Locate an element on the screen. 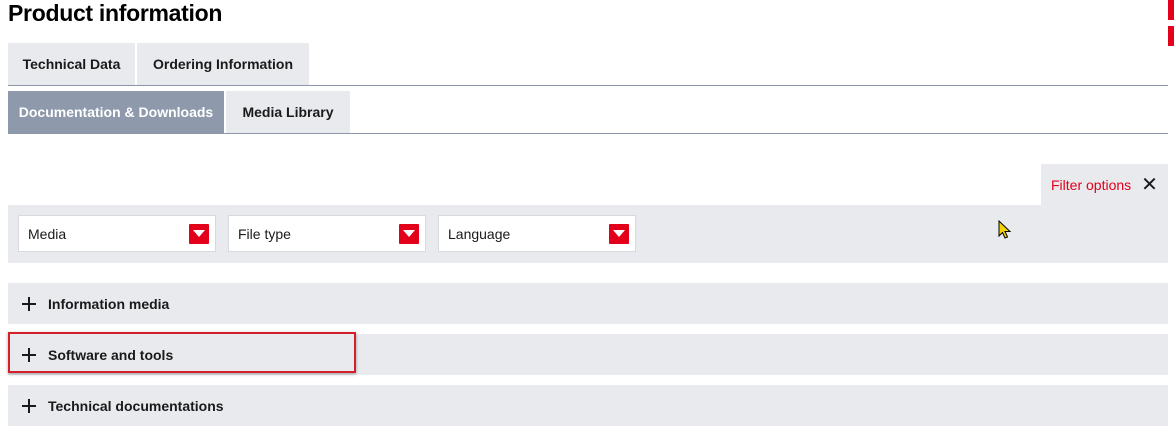 The width and height of the screenshot is (1174, 439). filter-bar: Media File type Language is located at coordinates (588, 234).